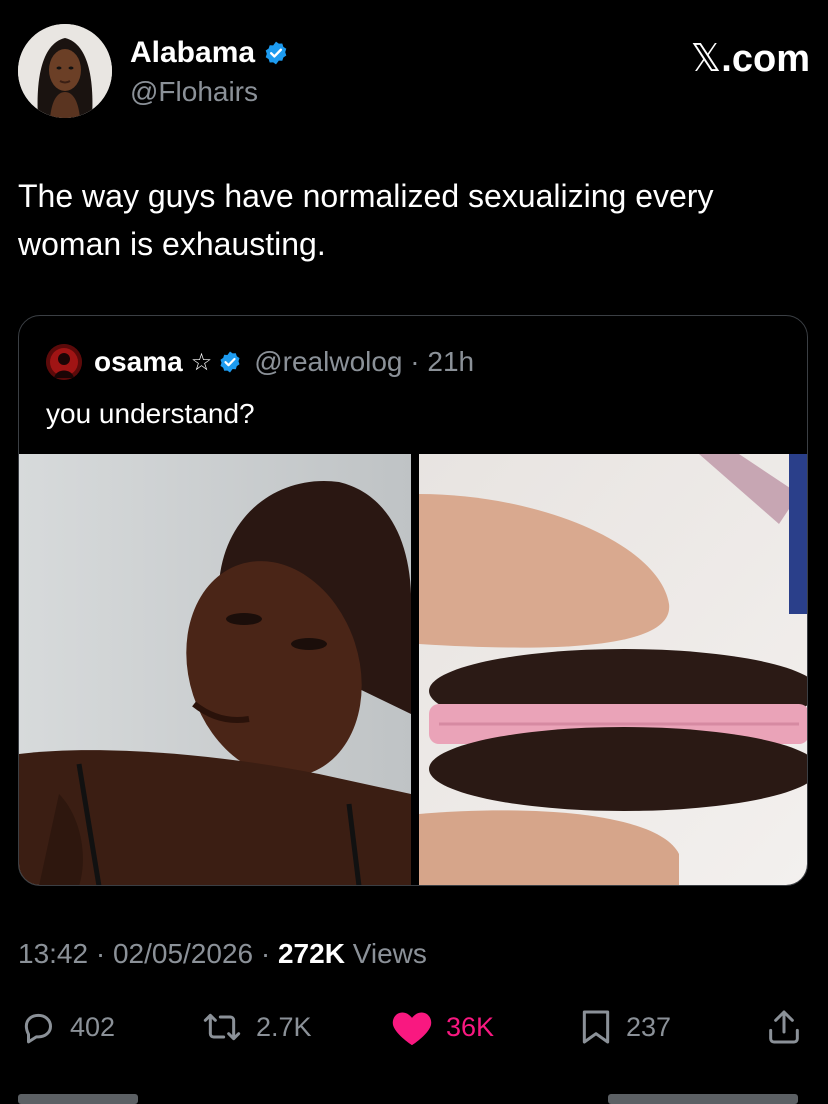 Image resolution: width=828 pixels, height=1104 pixels. I want to click on share-icon, so click(784, 1027).